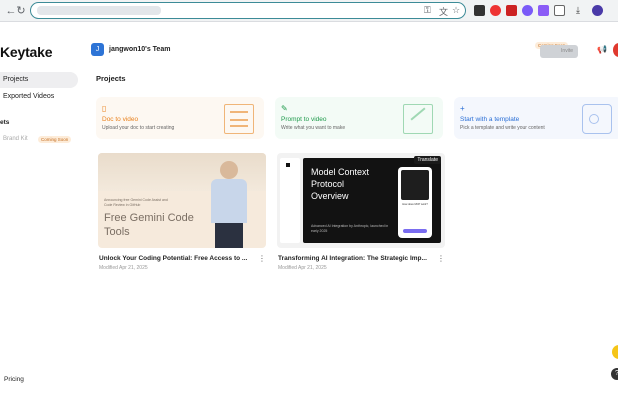  Describe the element at coordinates (239, 119) in the screenshot. I see `document-art-icon` at that location.